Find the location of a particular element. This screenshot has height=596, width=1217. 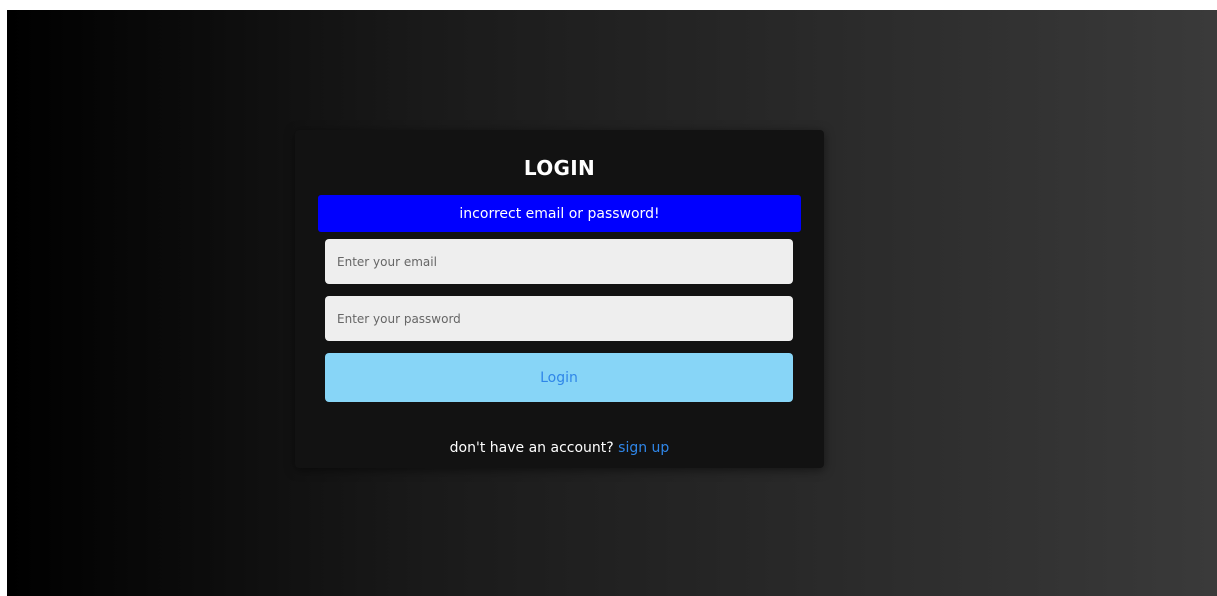

signup-link: sign up is located at coordinates (643, 448).